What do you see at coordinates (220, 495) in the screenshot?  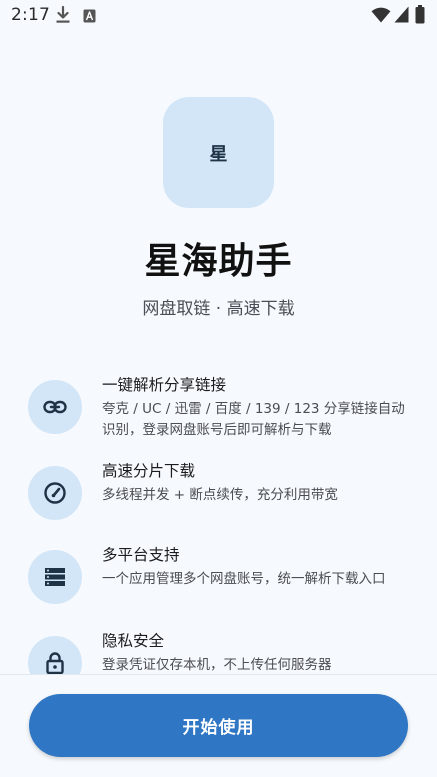 I see `feature-description: 多线程并发 + 断点续传，充分利用带宽` at bounding box center [220, 495].